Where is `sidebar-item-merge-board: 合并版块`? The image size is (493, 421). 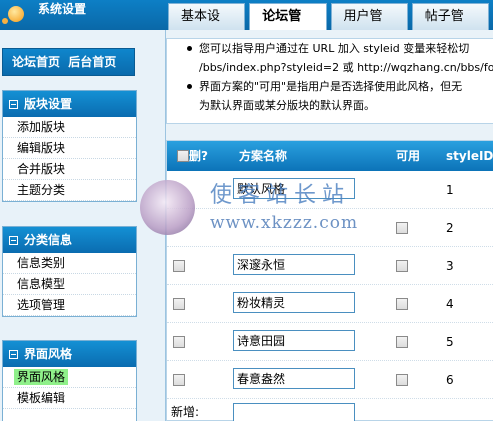 sidebar-item-merge-board: 合并版块 is located at coordinates (69, 169).